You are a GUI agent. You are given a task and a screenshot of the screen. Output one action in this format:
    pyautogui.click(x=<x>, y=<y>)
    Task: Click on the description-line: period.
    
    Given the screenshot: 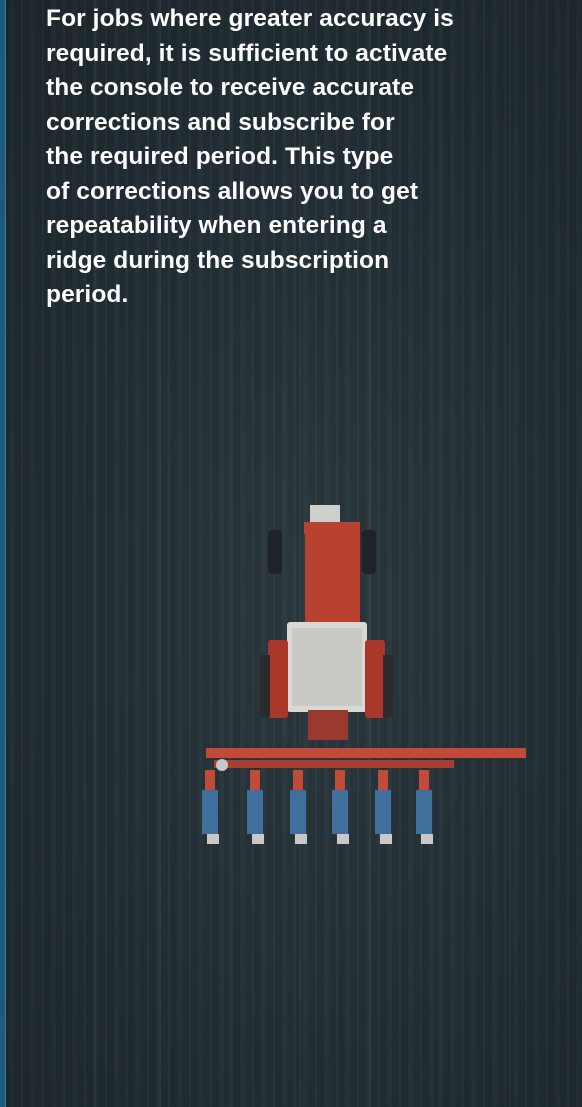 What is the action you would take?
    pyautogui.click(x=87, y=294)
    